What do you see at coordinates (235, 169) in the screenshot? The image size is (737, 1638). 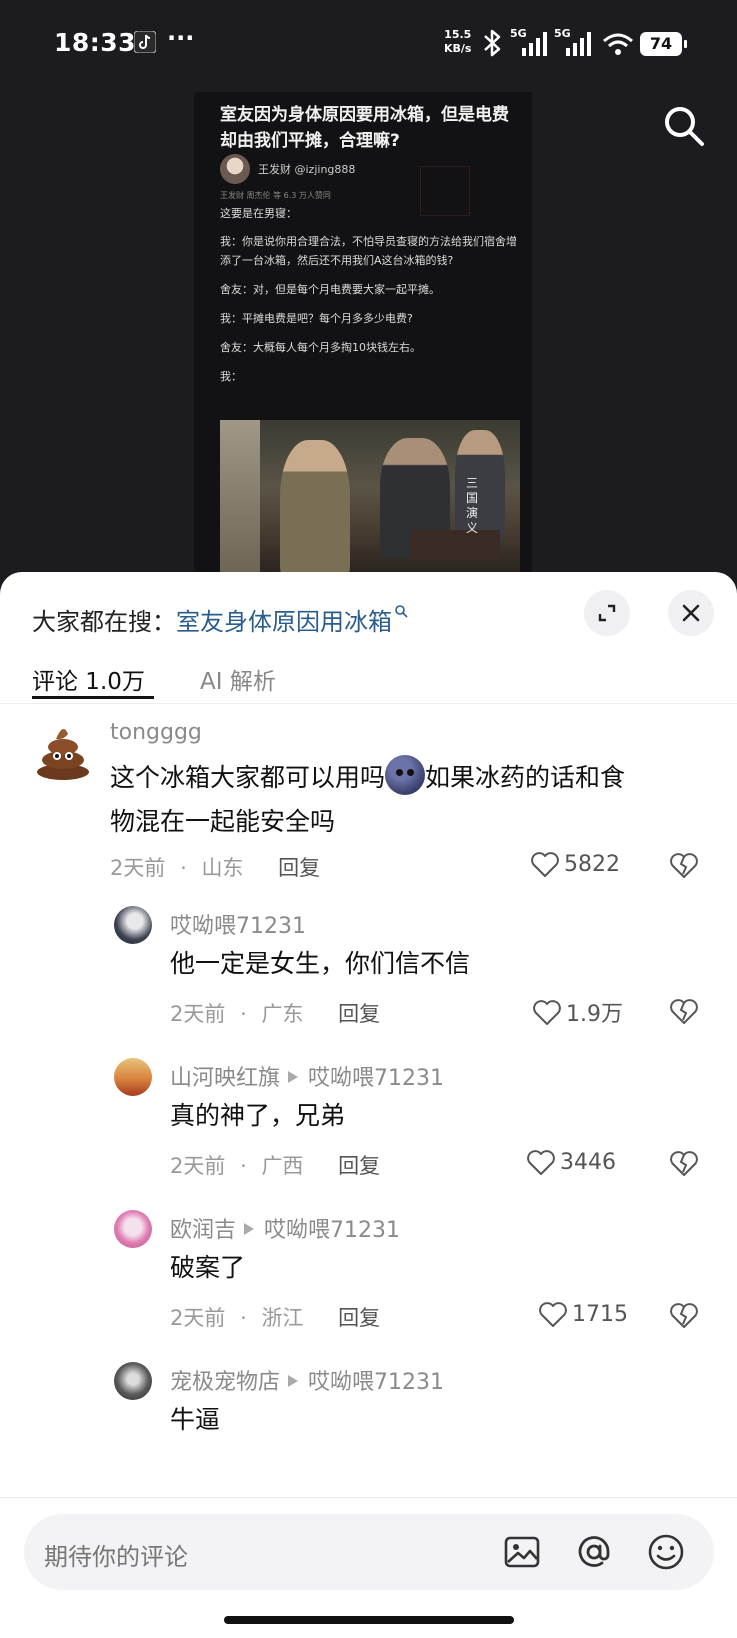 I see `post-author-avatar` at bounding box center [235, 169].